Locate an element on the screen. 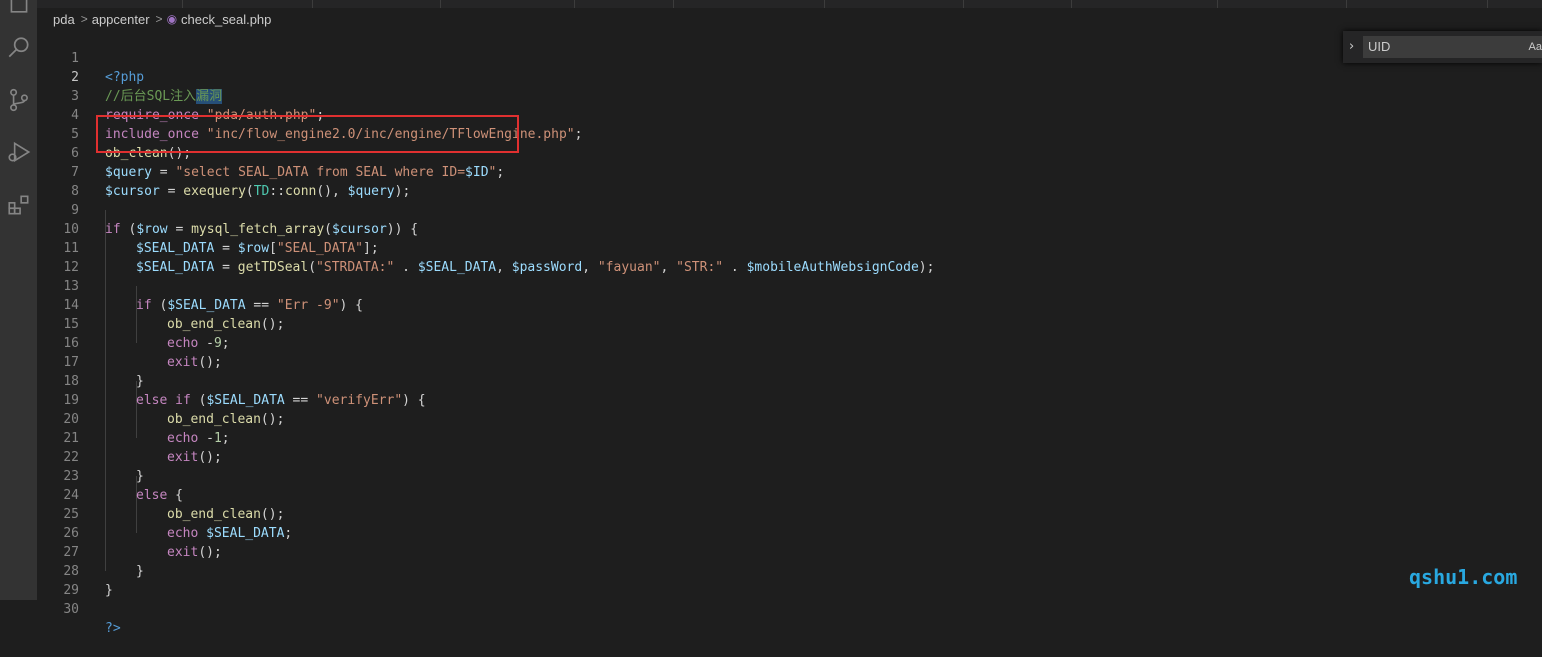 This screenshot has width=1542, height=657. watermark: qshu1.com is located at coordinates (1463, 577).